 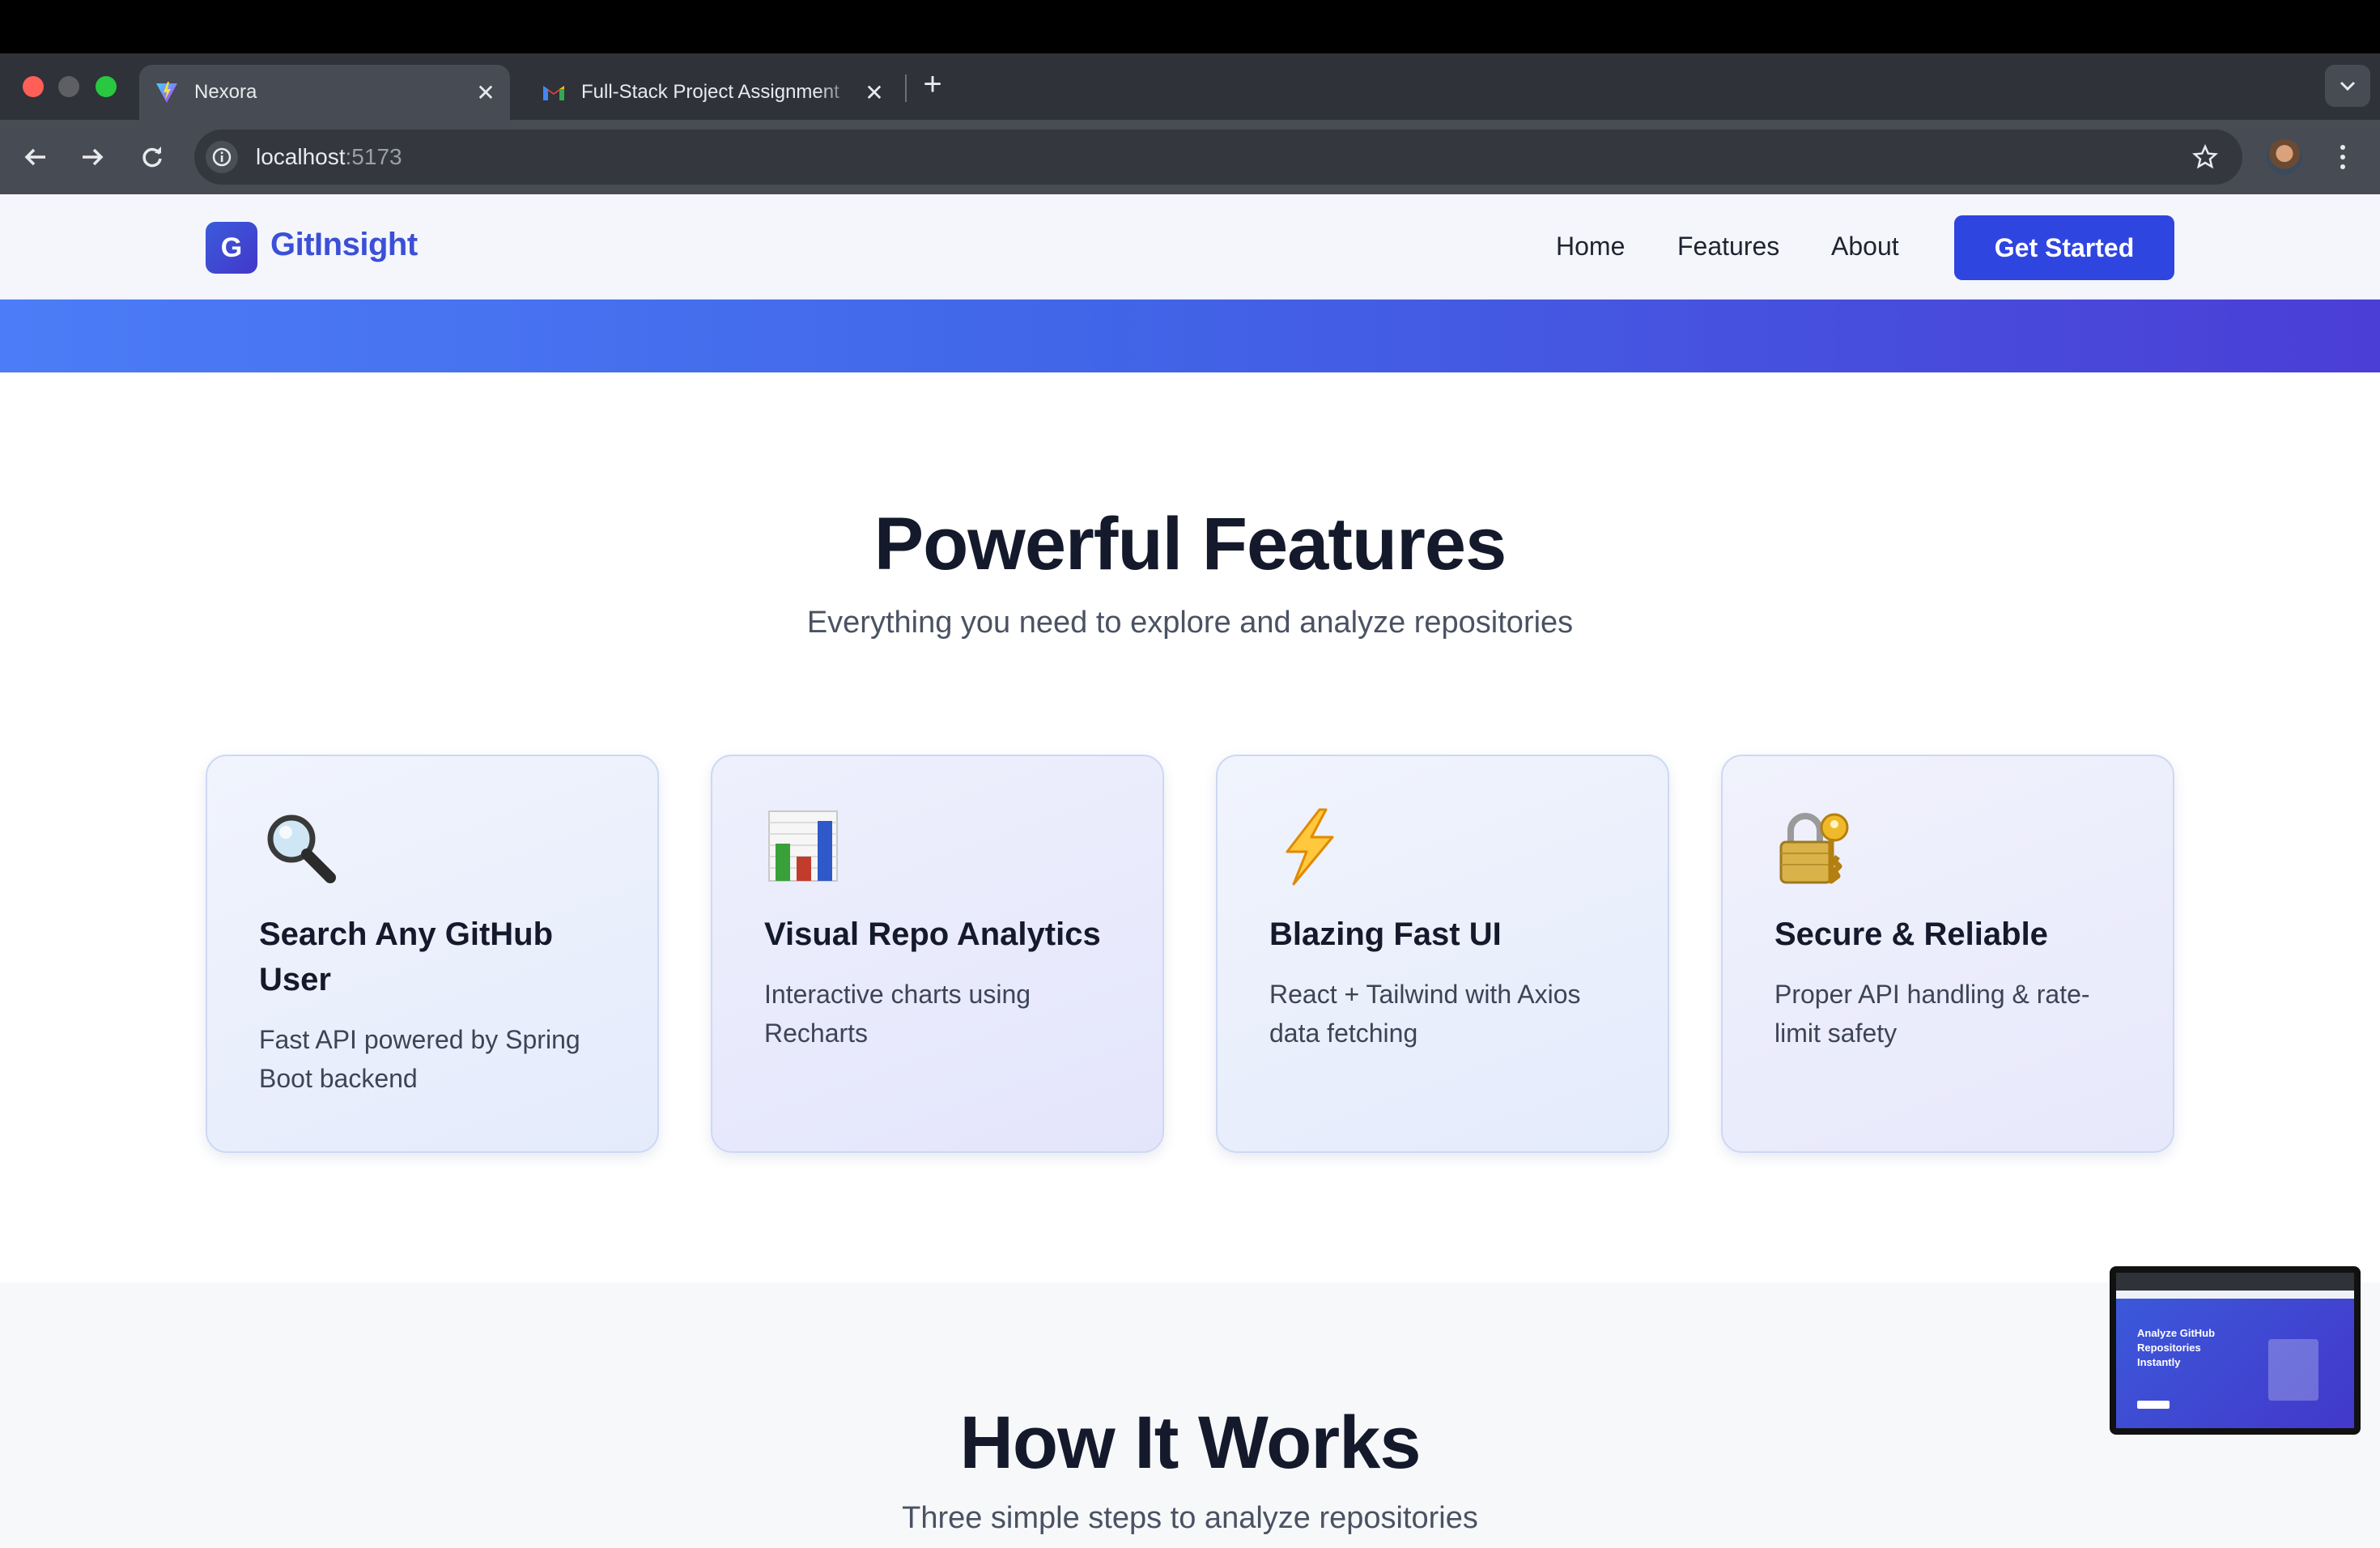 What do you see at coordinates (232, 248) in the screenshot?
I see `logo-mark: G` at bounding box center [232, 248].